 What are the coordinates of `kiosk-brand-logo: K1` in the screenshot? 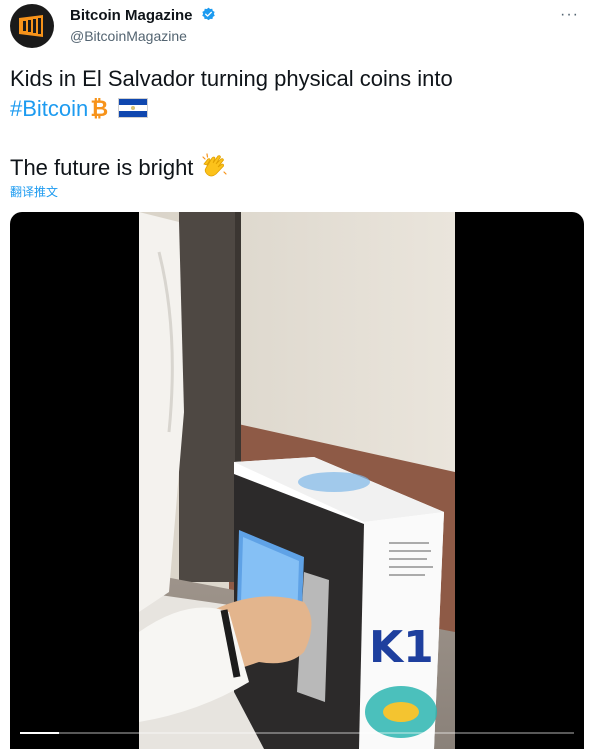 It's located at (401, 647).